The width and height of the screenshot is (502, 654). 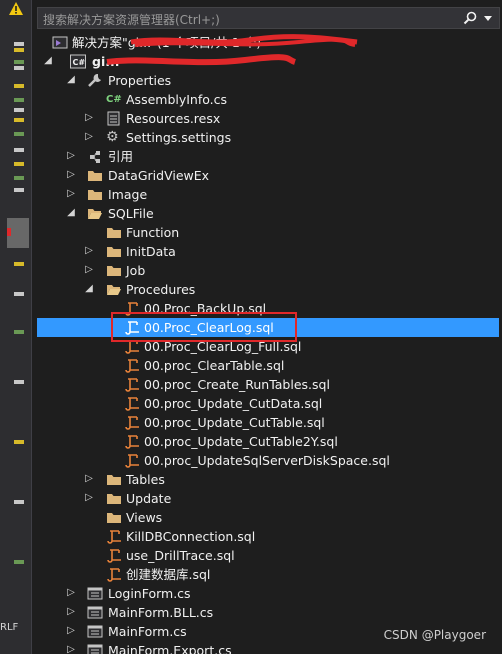 I want to click on tree-row-folder: ▷ Tables, so click(x=269, y=479).